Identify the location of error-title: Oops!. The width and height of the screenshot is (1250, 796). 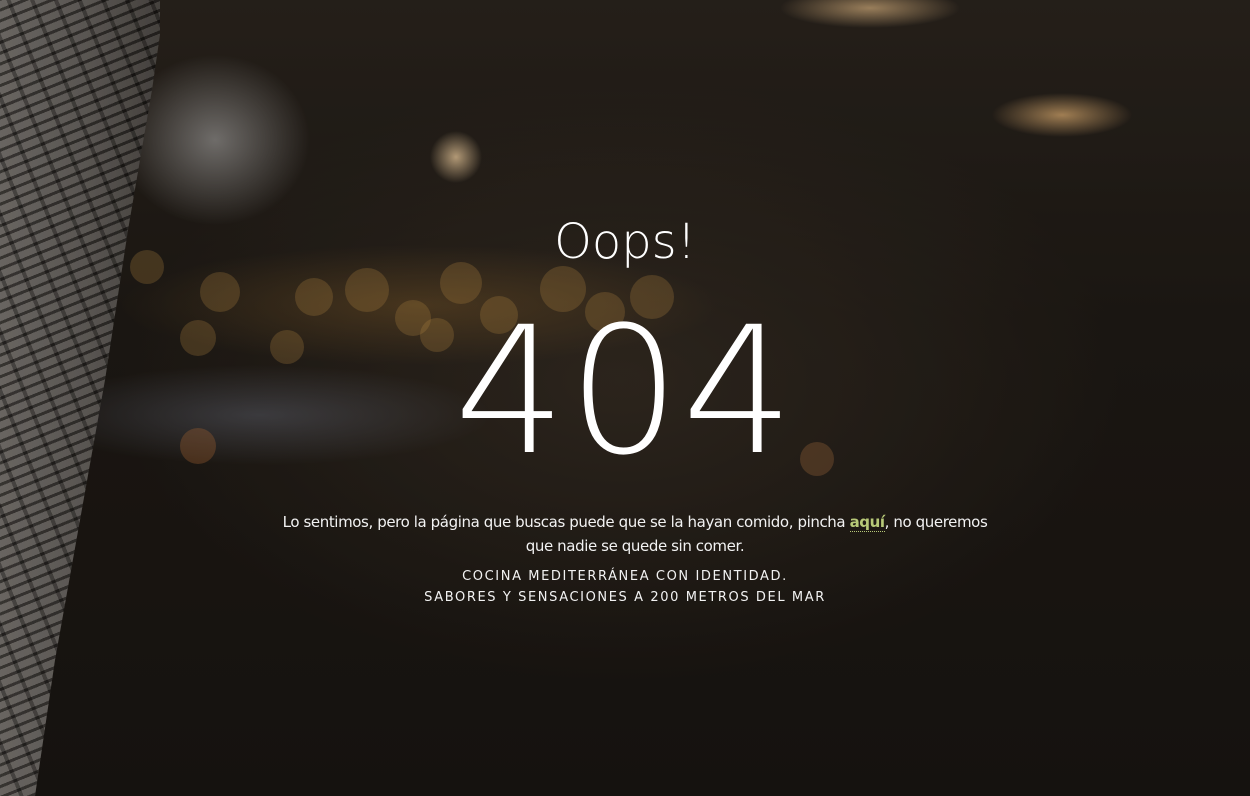
(625, 242).